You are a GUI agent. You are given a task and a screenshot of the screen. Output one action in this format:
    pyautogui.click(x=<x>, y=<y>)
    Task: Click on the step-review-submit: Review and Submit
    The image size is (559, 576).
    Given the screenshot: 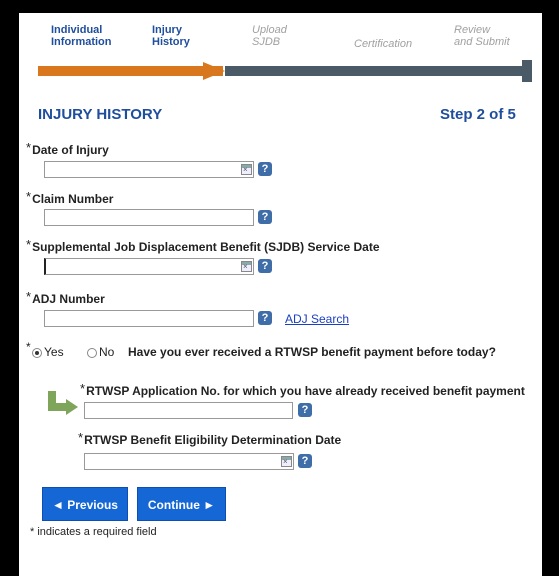 What is the action you would take?
    pyautogui.click(x=482, y=36)
    